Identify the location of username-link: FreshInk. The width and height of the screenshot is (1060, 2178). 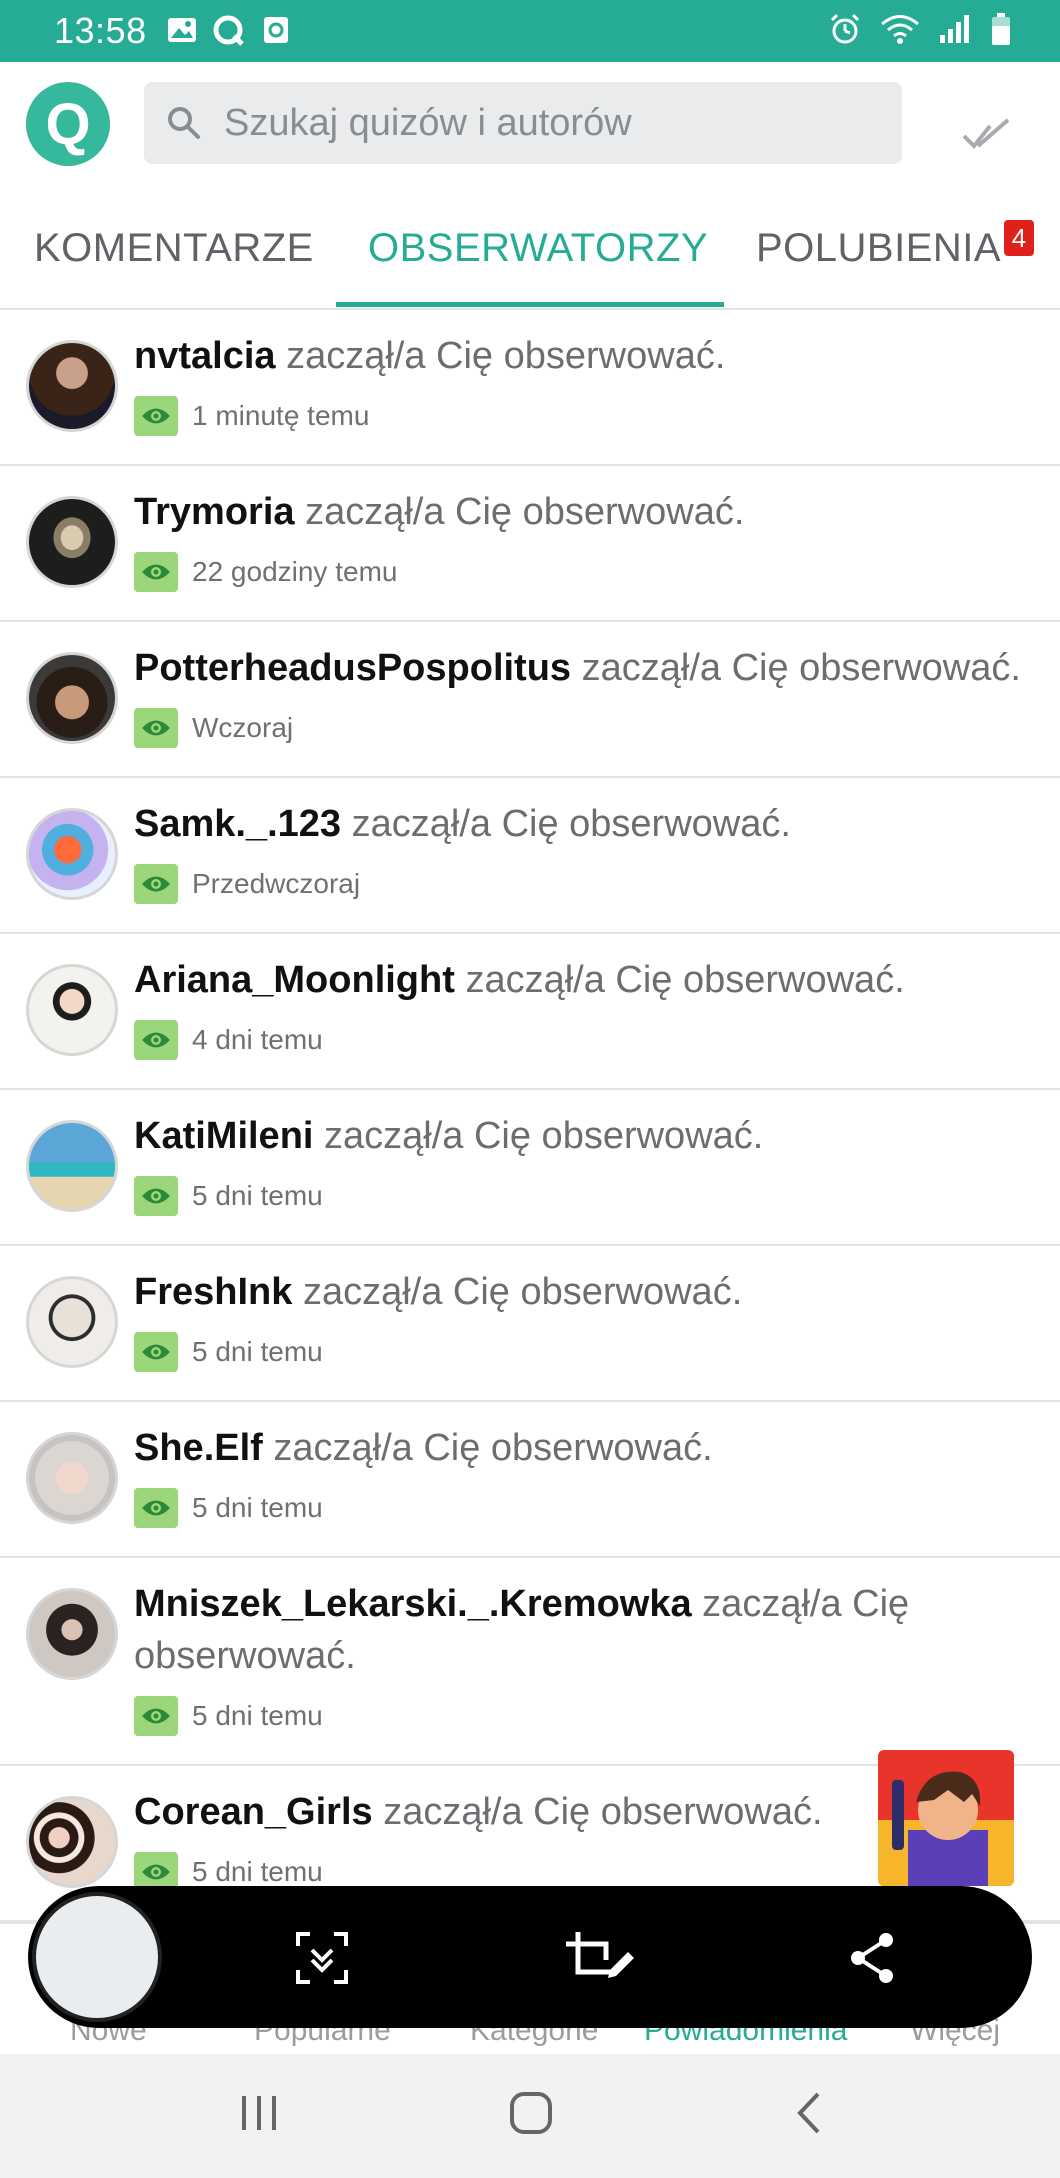
(213, 1292).